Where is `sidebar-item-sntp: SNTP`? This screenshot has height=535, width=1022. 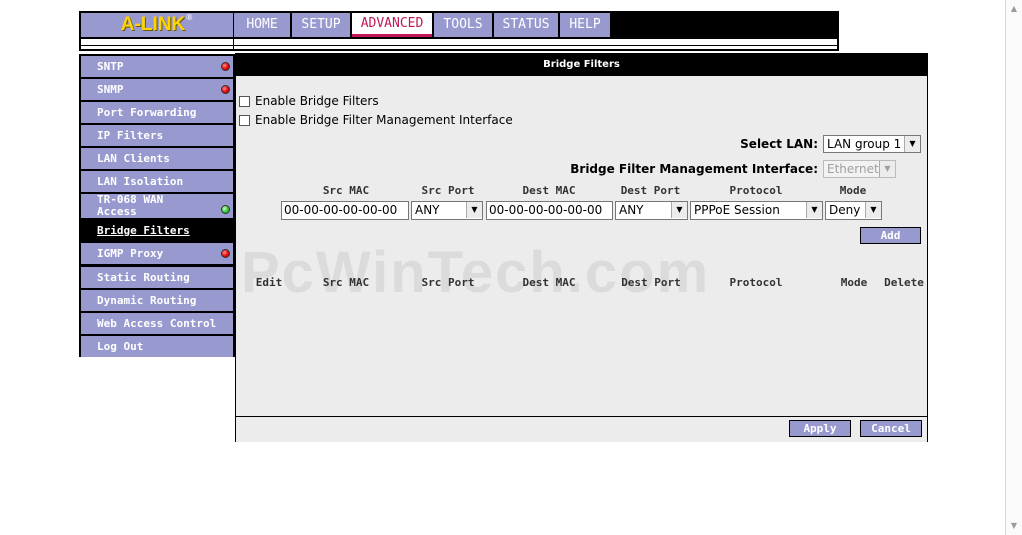 sidebar-item-sntp: SNTP is located at coordinates (157, 66).